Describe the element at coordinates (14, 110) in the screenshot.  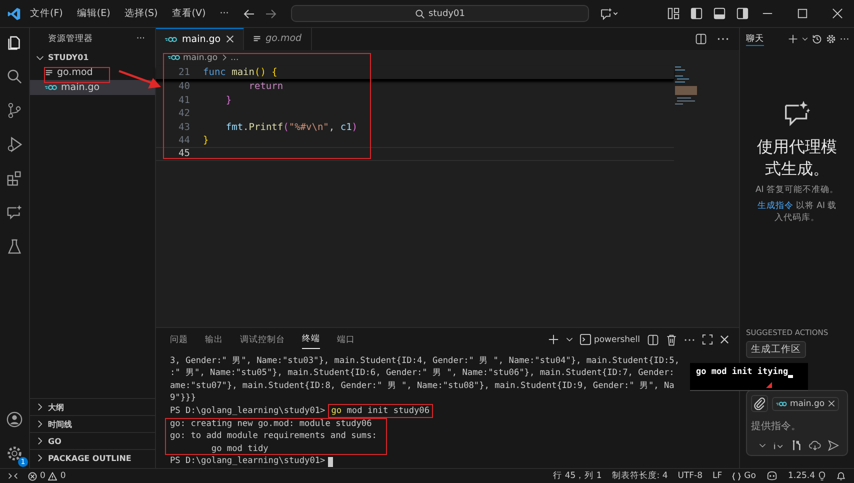
I see `source-control-icon` at that location.